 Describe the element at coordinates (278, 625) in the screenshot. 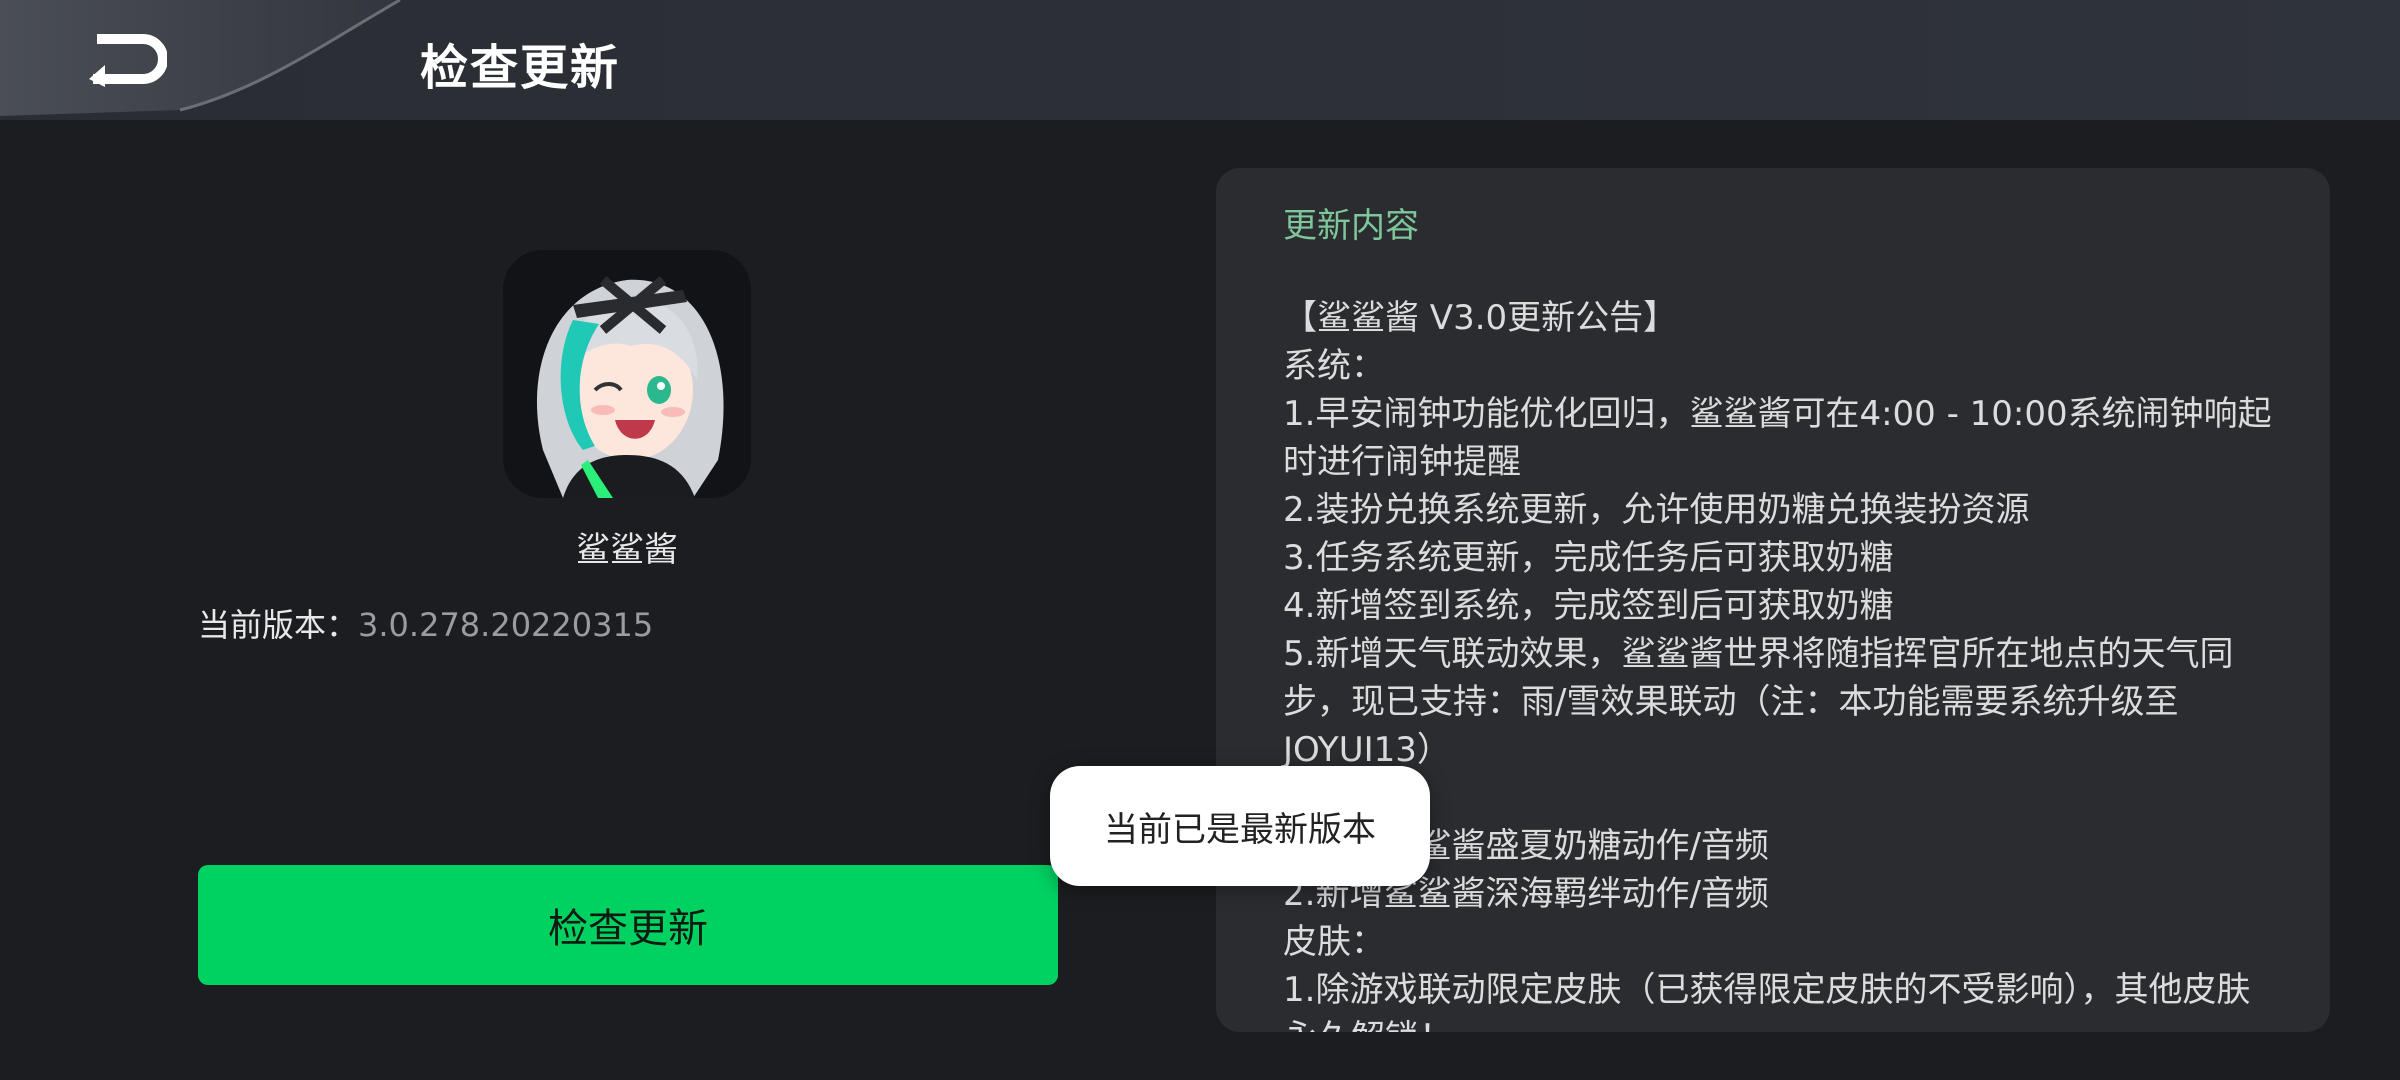

I see `version-label: 当前版本：` at that location.